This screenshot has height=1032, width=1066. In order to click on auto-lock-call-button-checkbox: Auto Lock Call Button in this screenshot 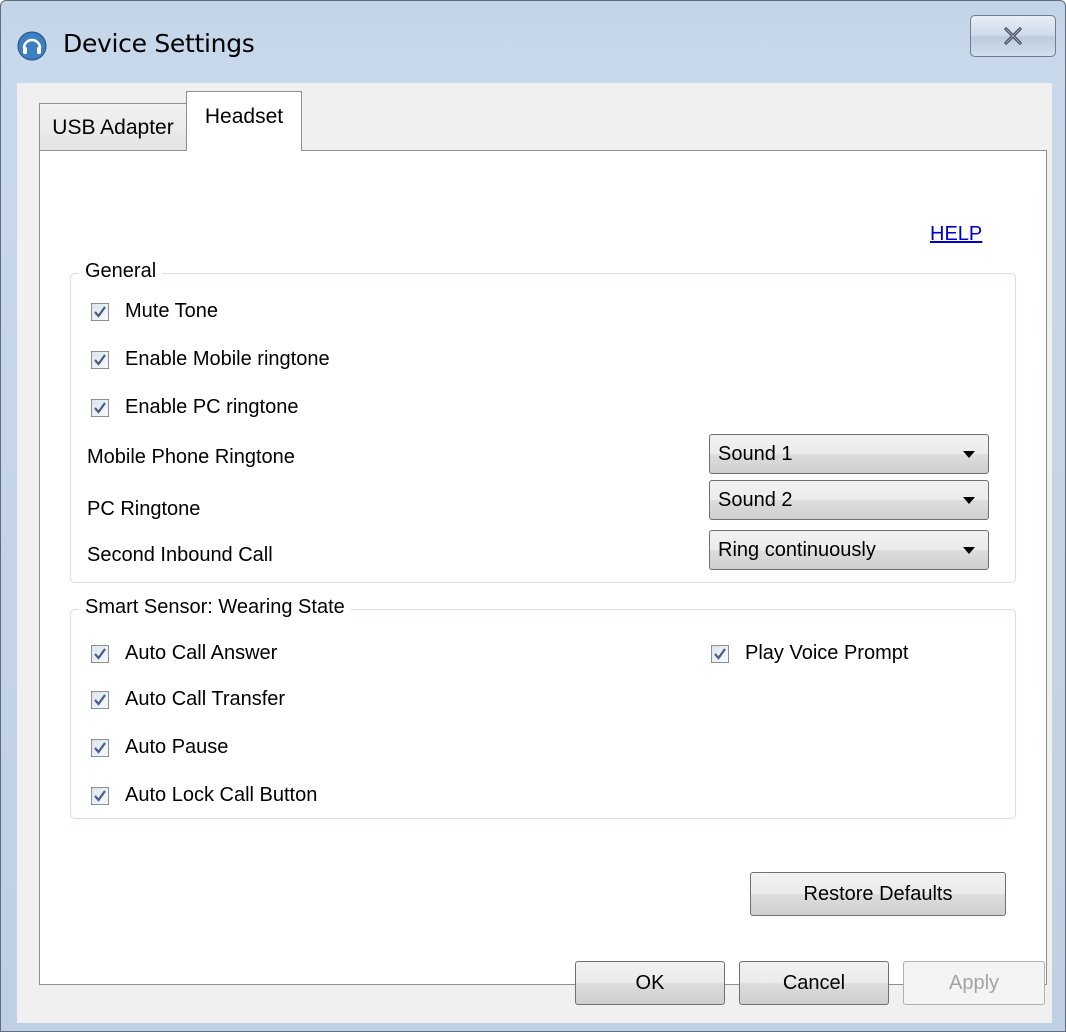, I will do `click(204, 795)`.